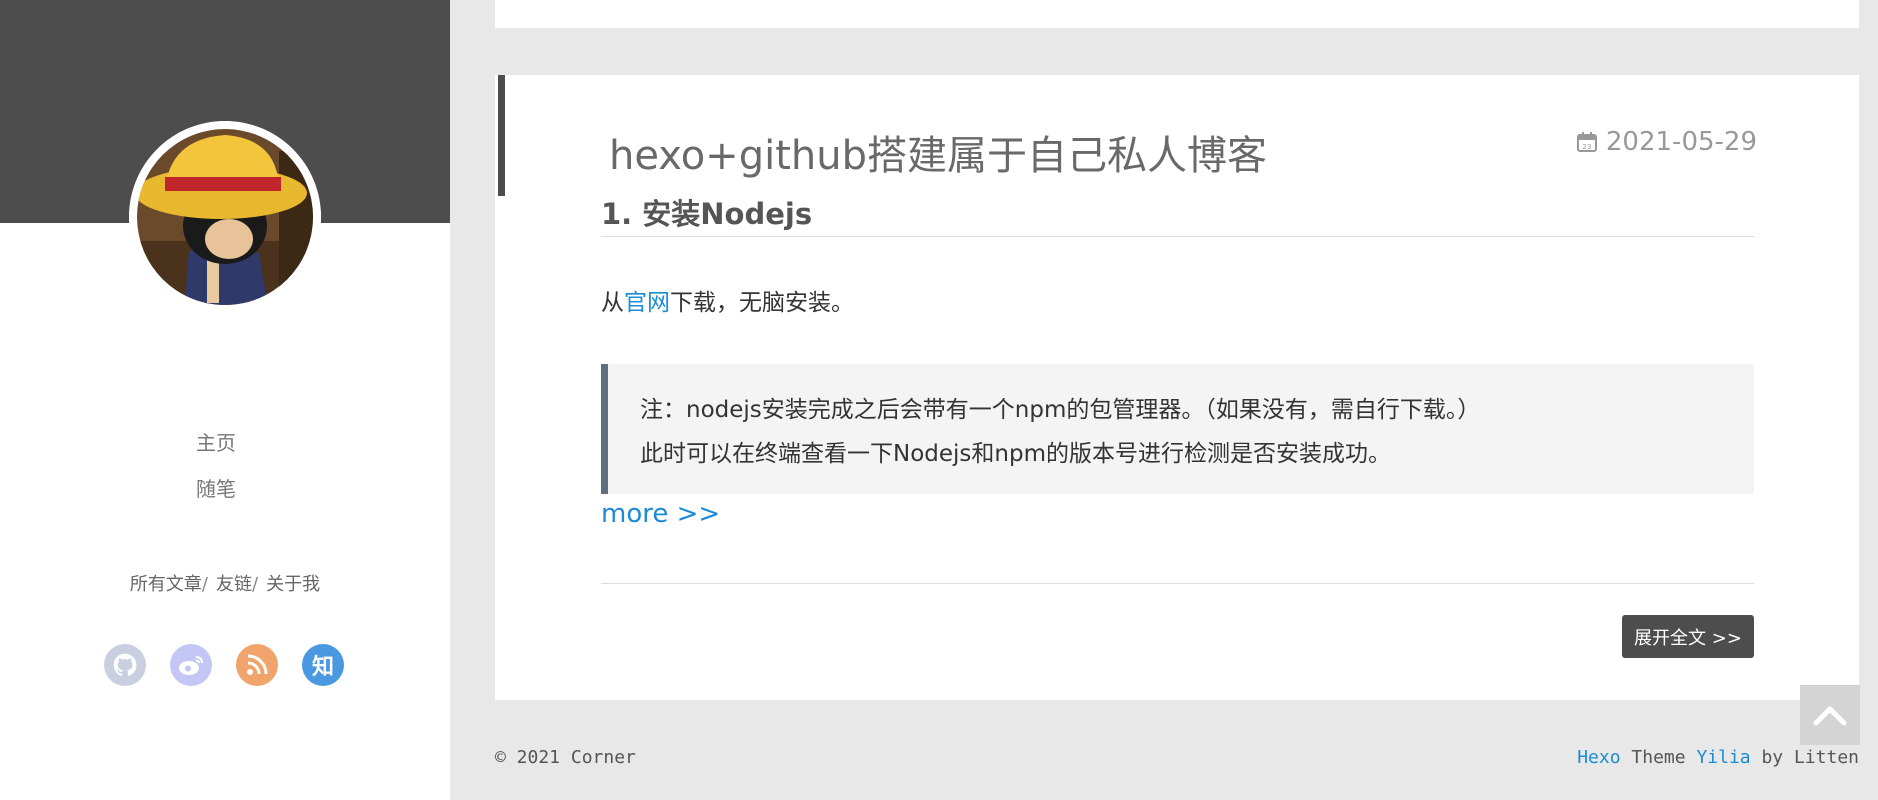 The image size is (1878, 800). I want to click on link-all-articles: 所有文章, so click(166, 584).